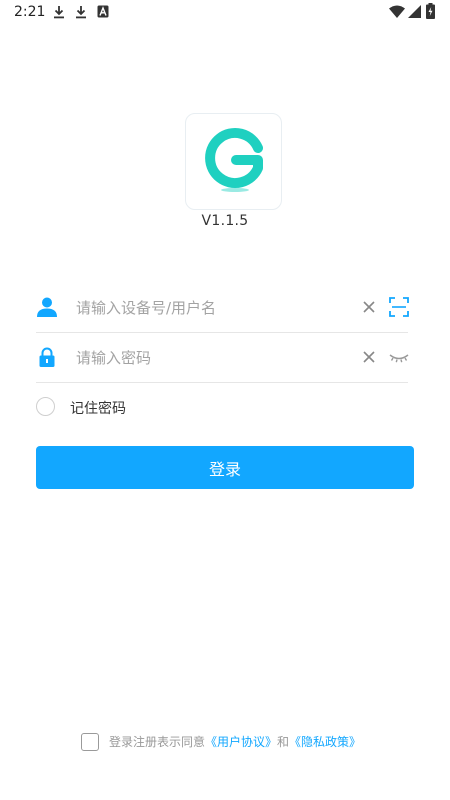 The image size is (450, 800). I want to click on app-version: V1.1.5, so click(225, 221).